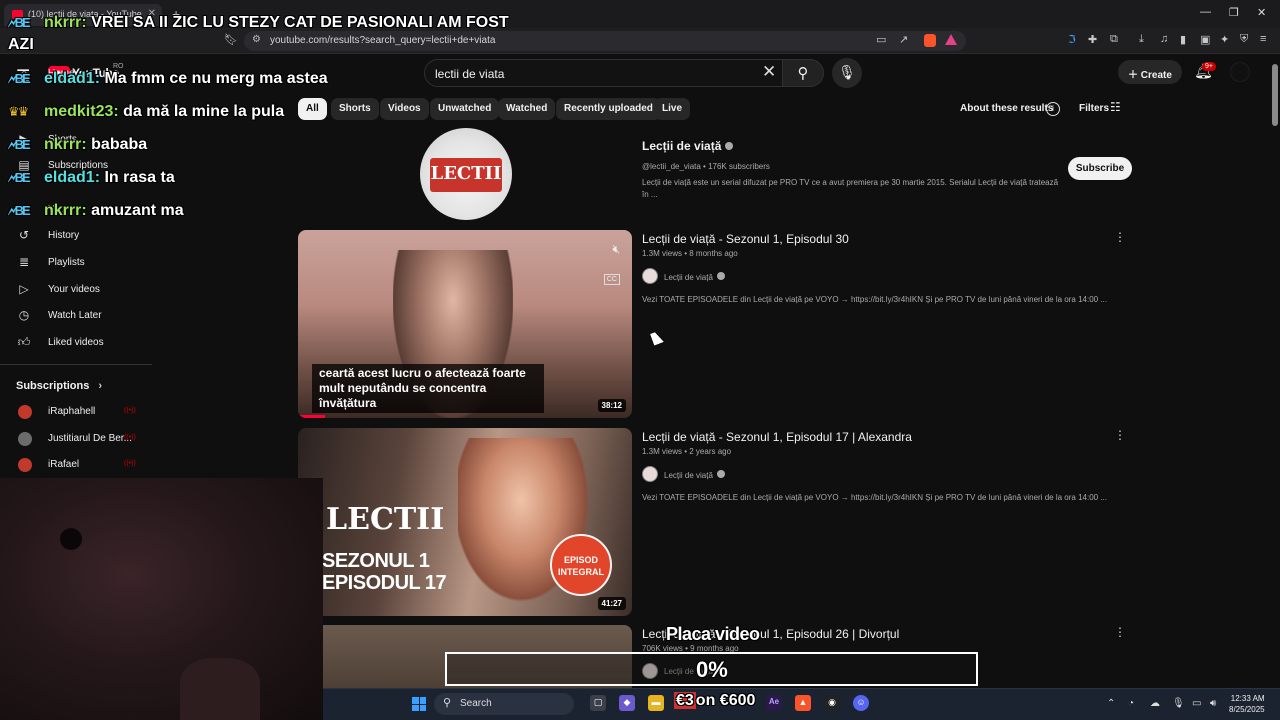  I want to click on crown-badge-icon: ♛♛, so click(18, 111).